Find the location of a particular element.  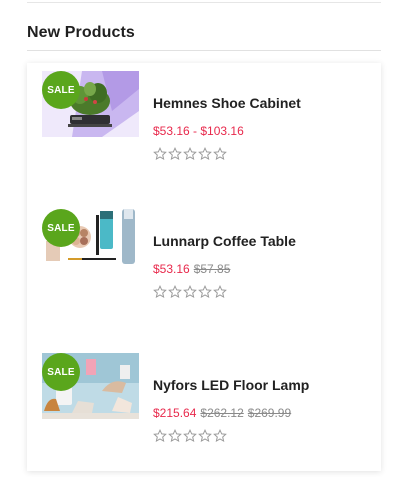

price-current: $215.64 is located at coordinates (175, 413).